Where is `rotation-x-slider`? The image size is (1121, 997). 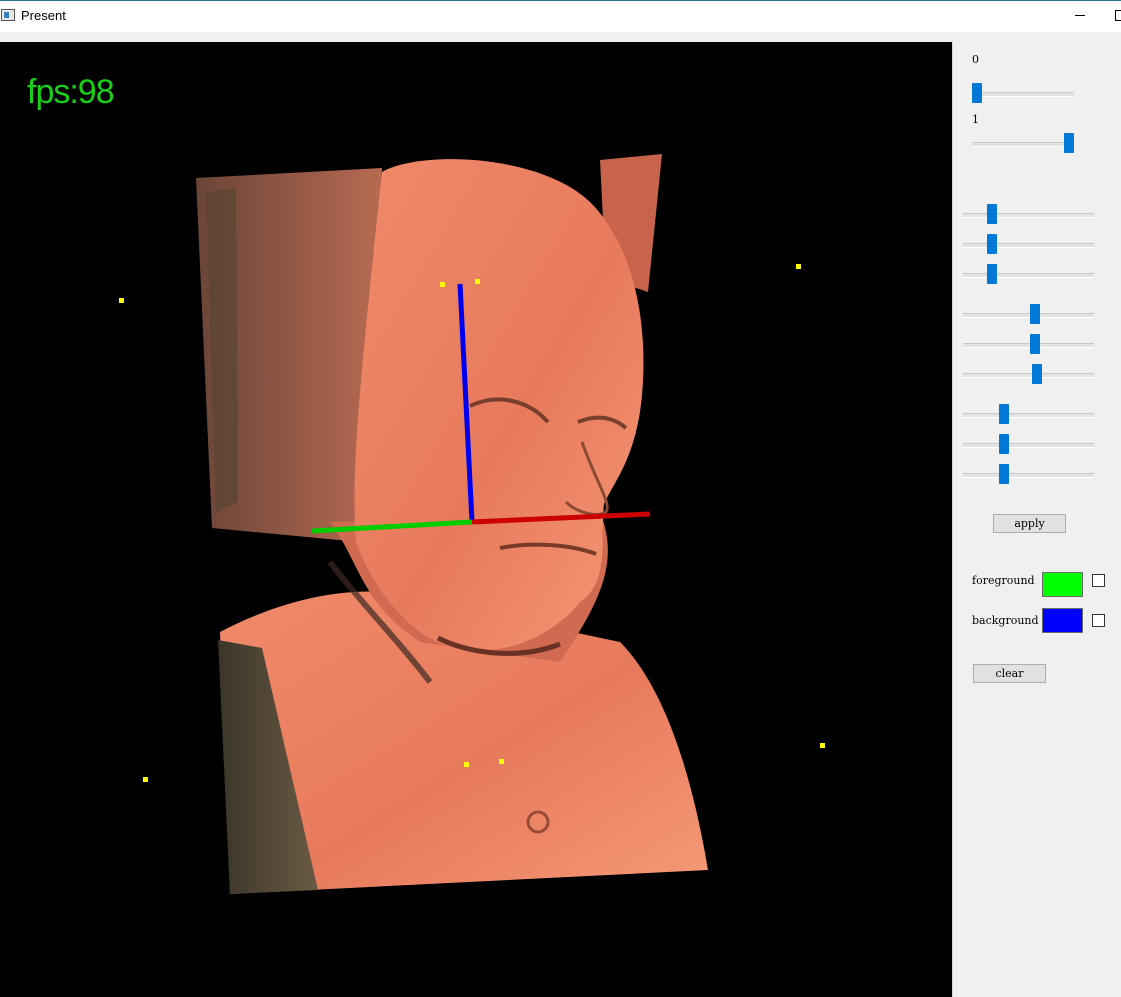
rotation-x-slider is located at coordinates (1028, 214).